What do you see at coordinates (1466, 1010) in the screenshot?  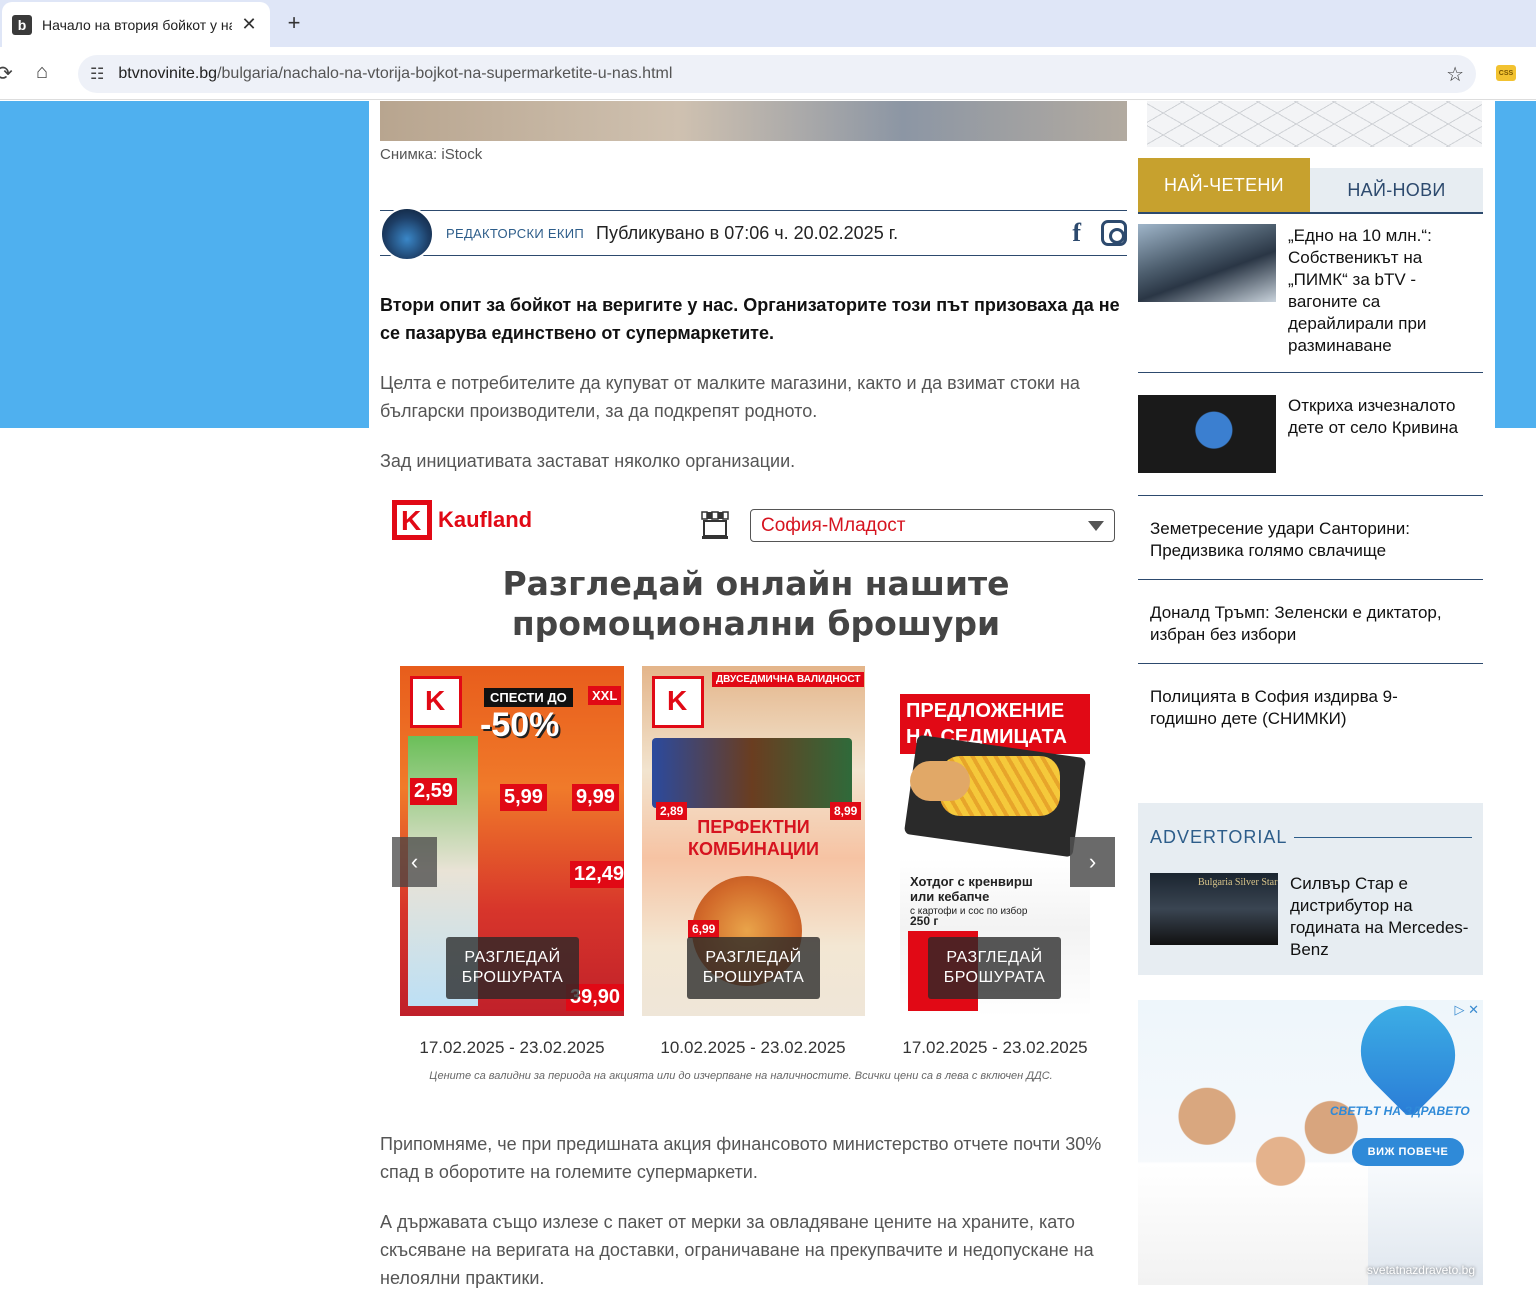 I see `ad-choices-close-icon: ▷ ✕` at bounding box center [1466, 1010].